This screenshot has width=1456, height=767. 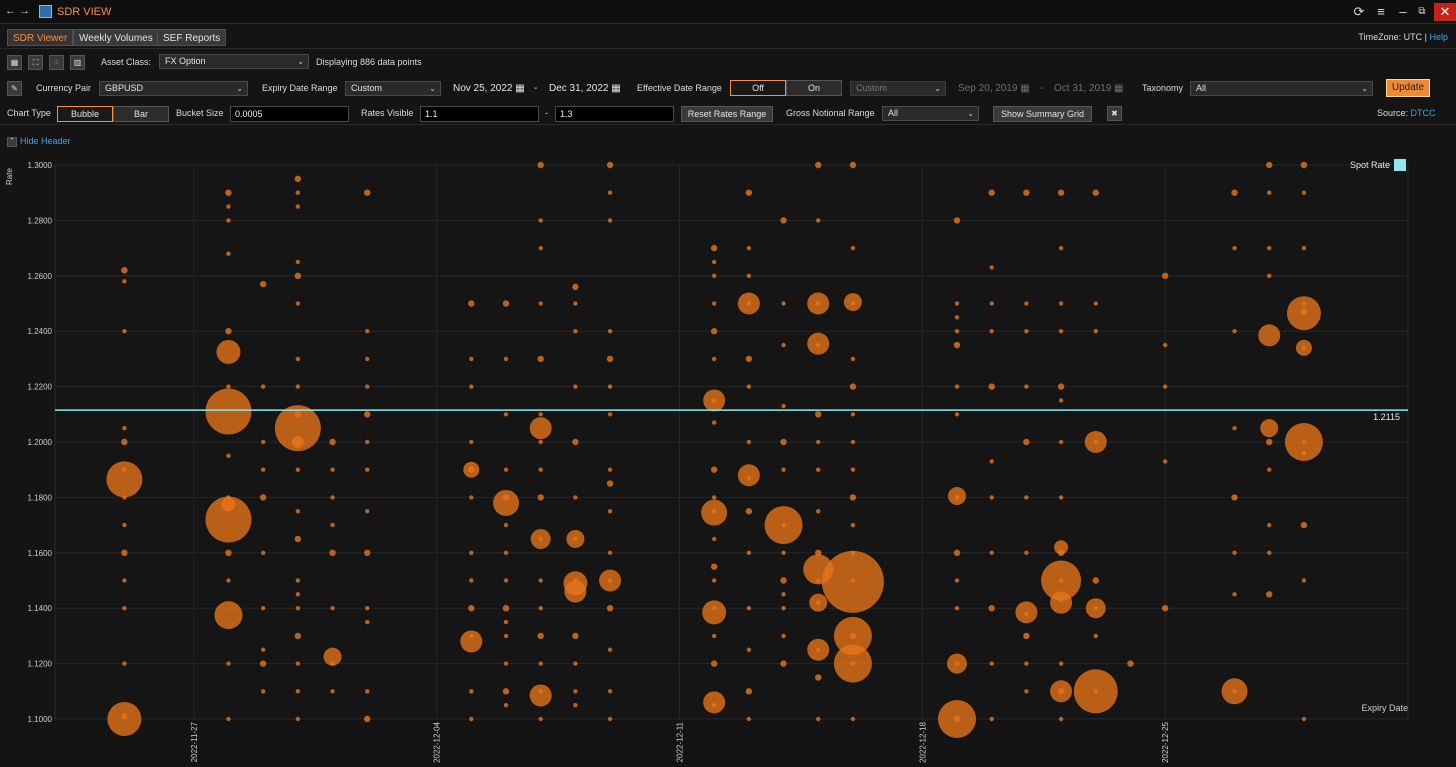 What do you see at coordinates (1114, 113) in the screenshot?
I see `export-excel-icon: ✖` at bounding box center [1114, 113].